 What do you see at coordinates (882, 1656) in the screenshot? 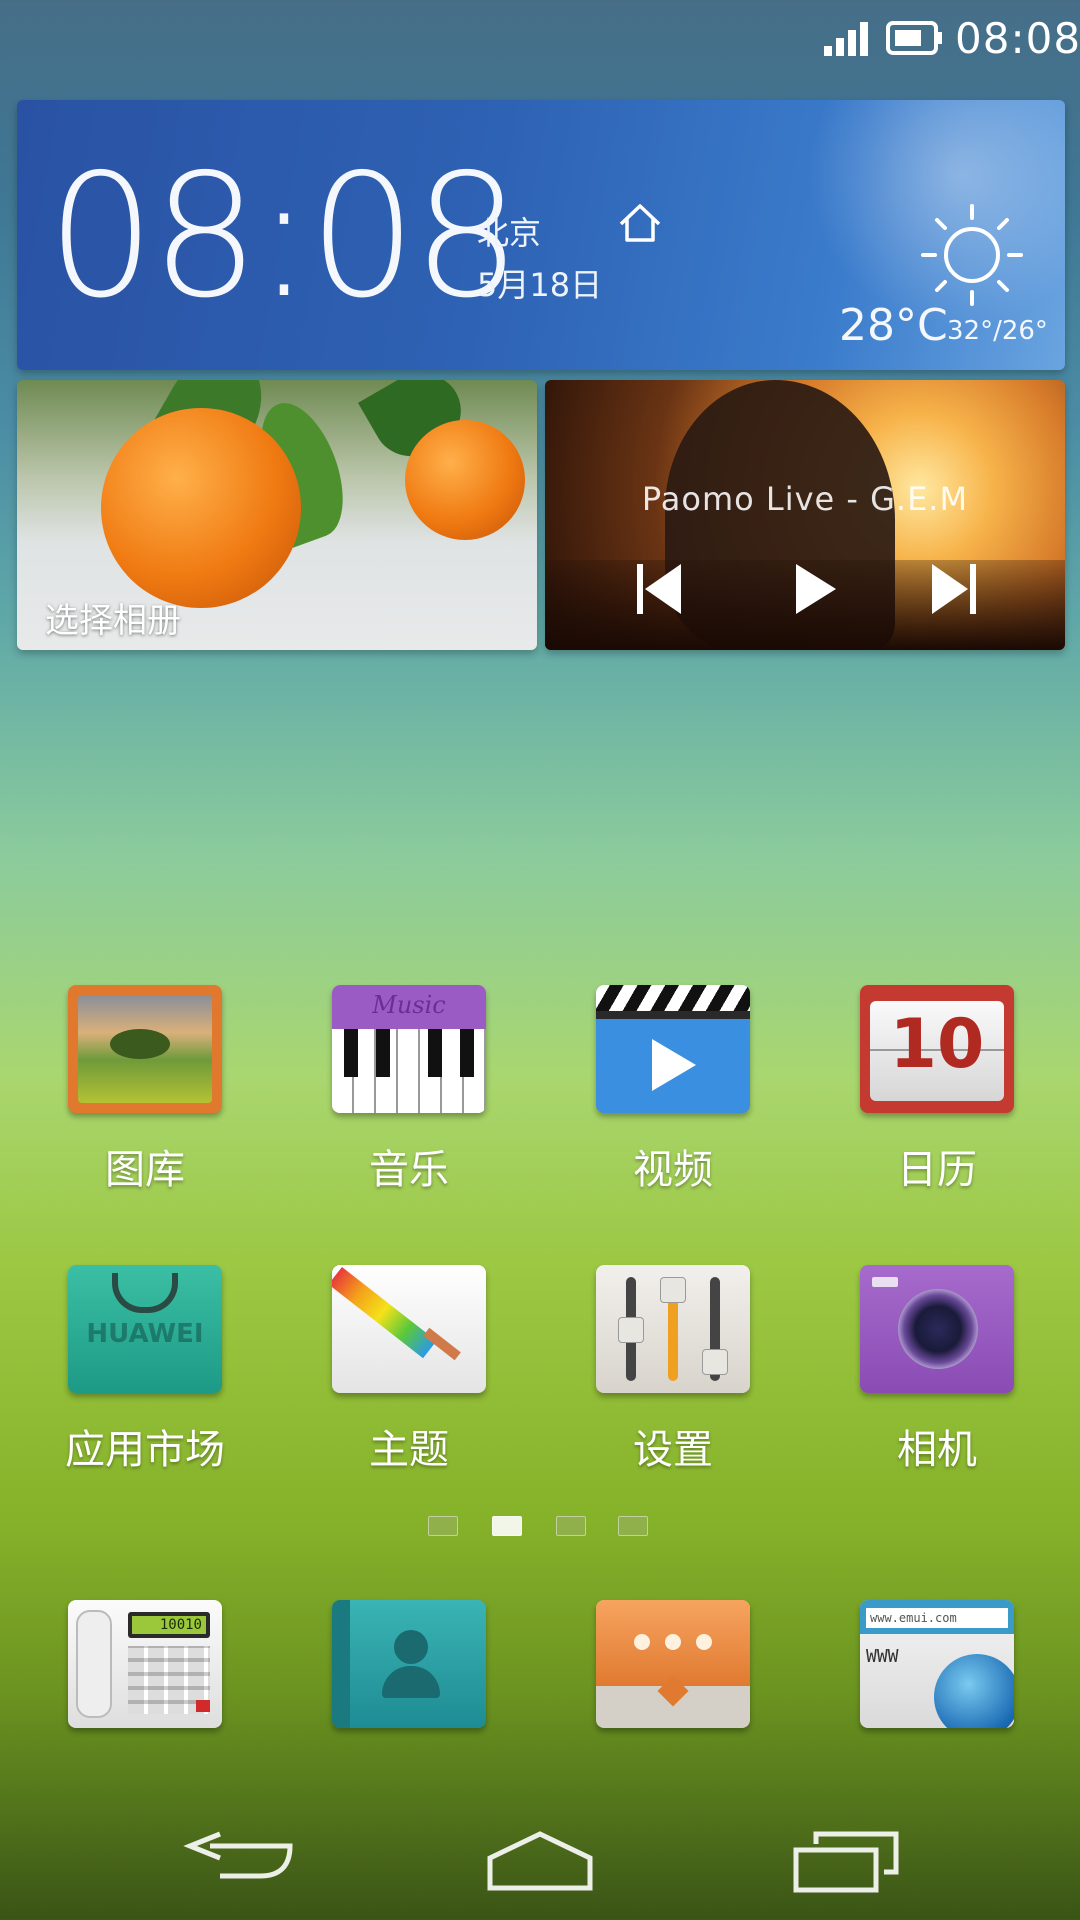
I see `browser-www-text: WWW` at bounding box center [882, 1656].